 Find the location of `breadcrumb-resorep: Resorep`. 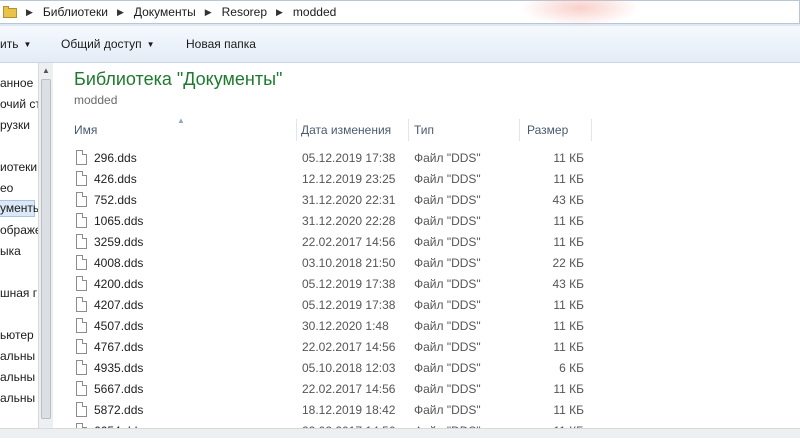

breadcrumb-resorep: Resorep is located at coordinates (244, 12).